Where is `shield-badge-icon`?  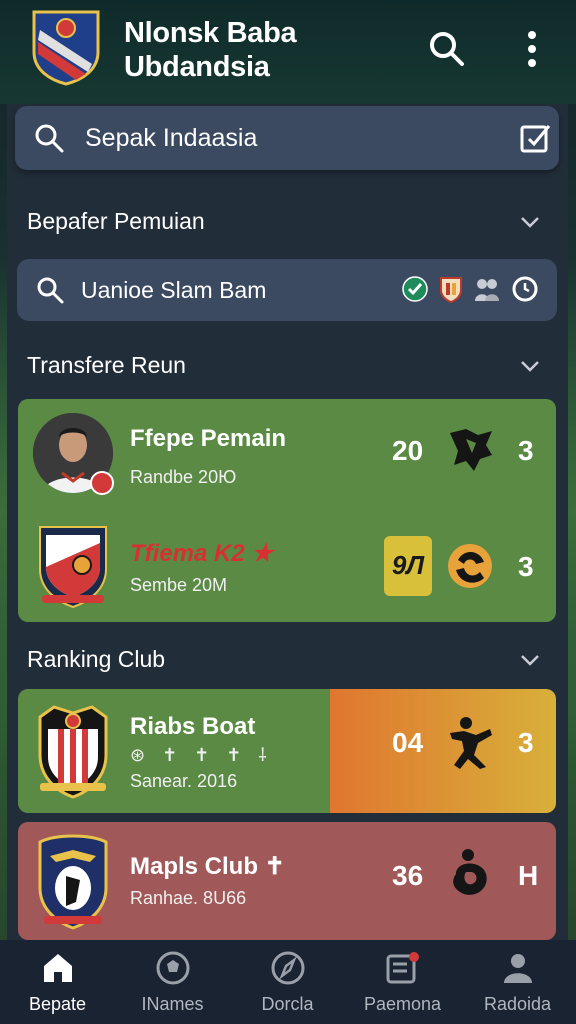
shield-badge-icon is located at coordinates (451, 289).